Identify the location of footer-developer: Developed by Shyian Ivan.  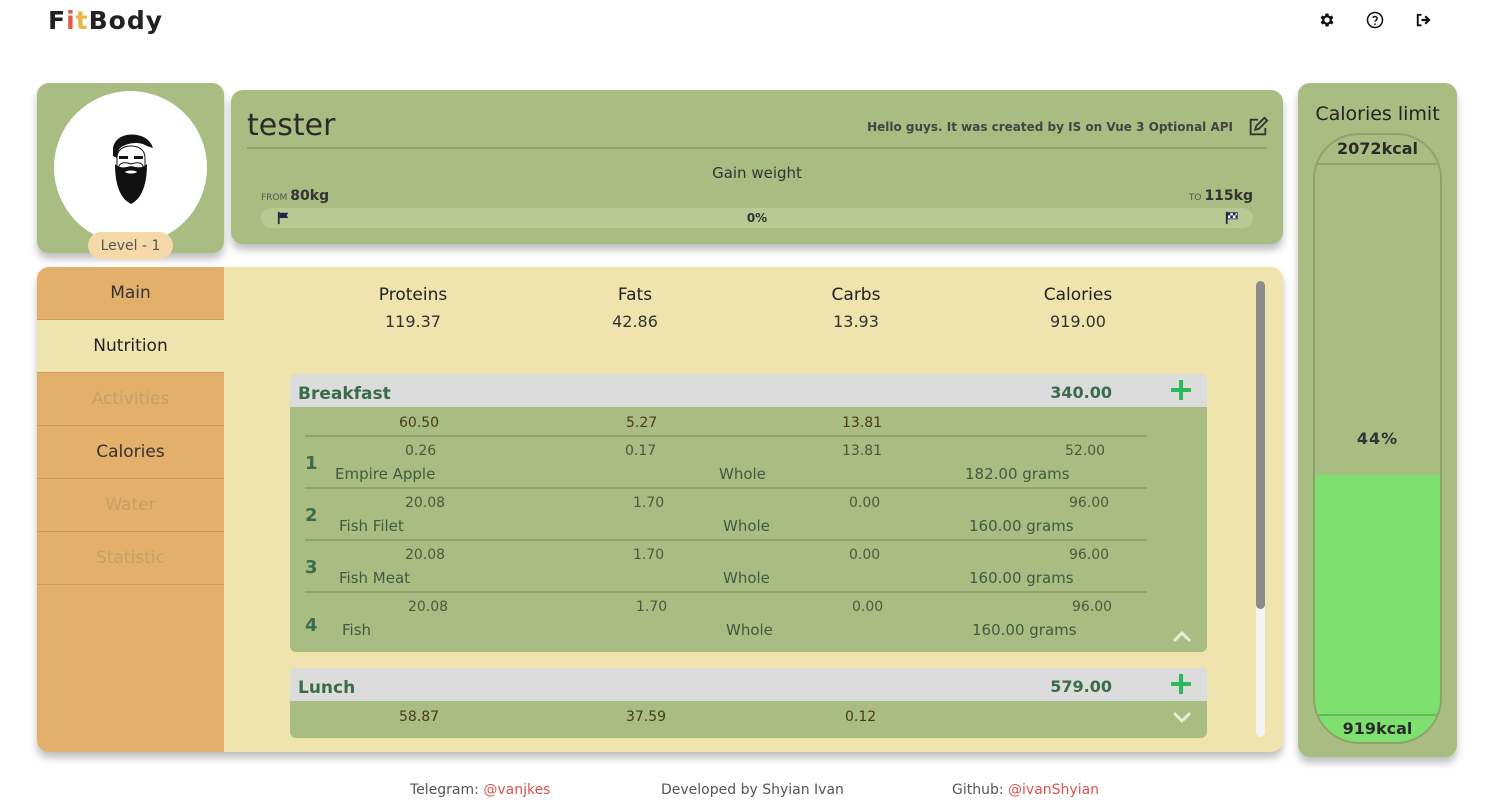
(752, 790).